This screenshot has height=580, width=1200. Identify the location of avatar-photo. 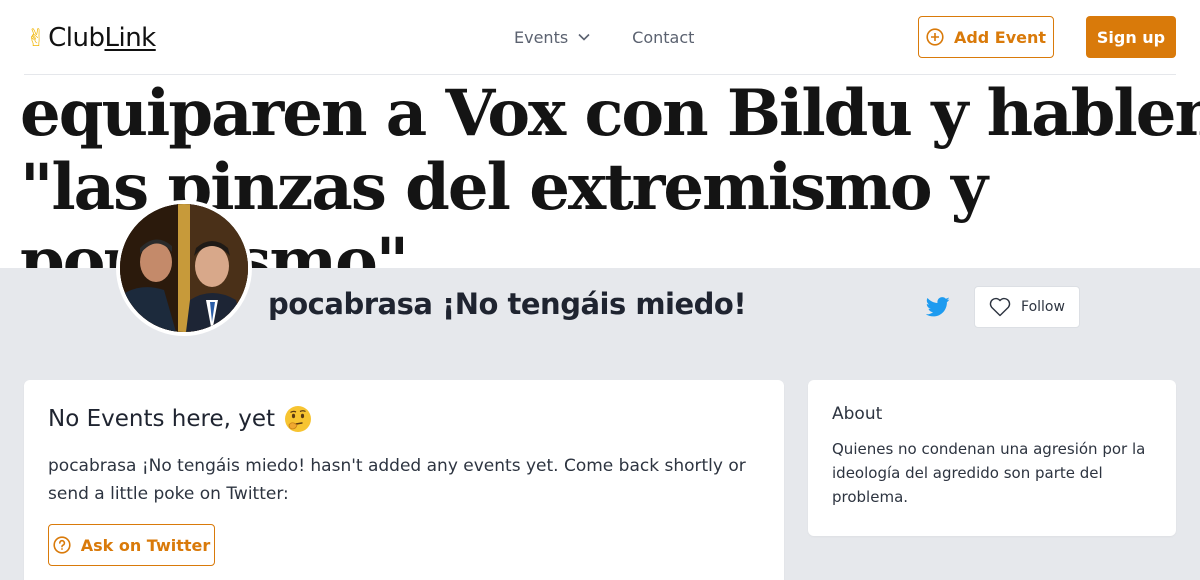
(184, 268).